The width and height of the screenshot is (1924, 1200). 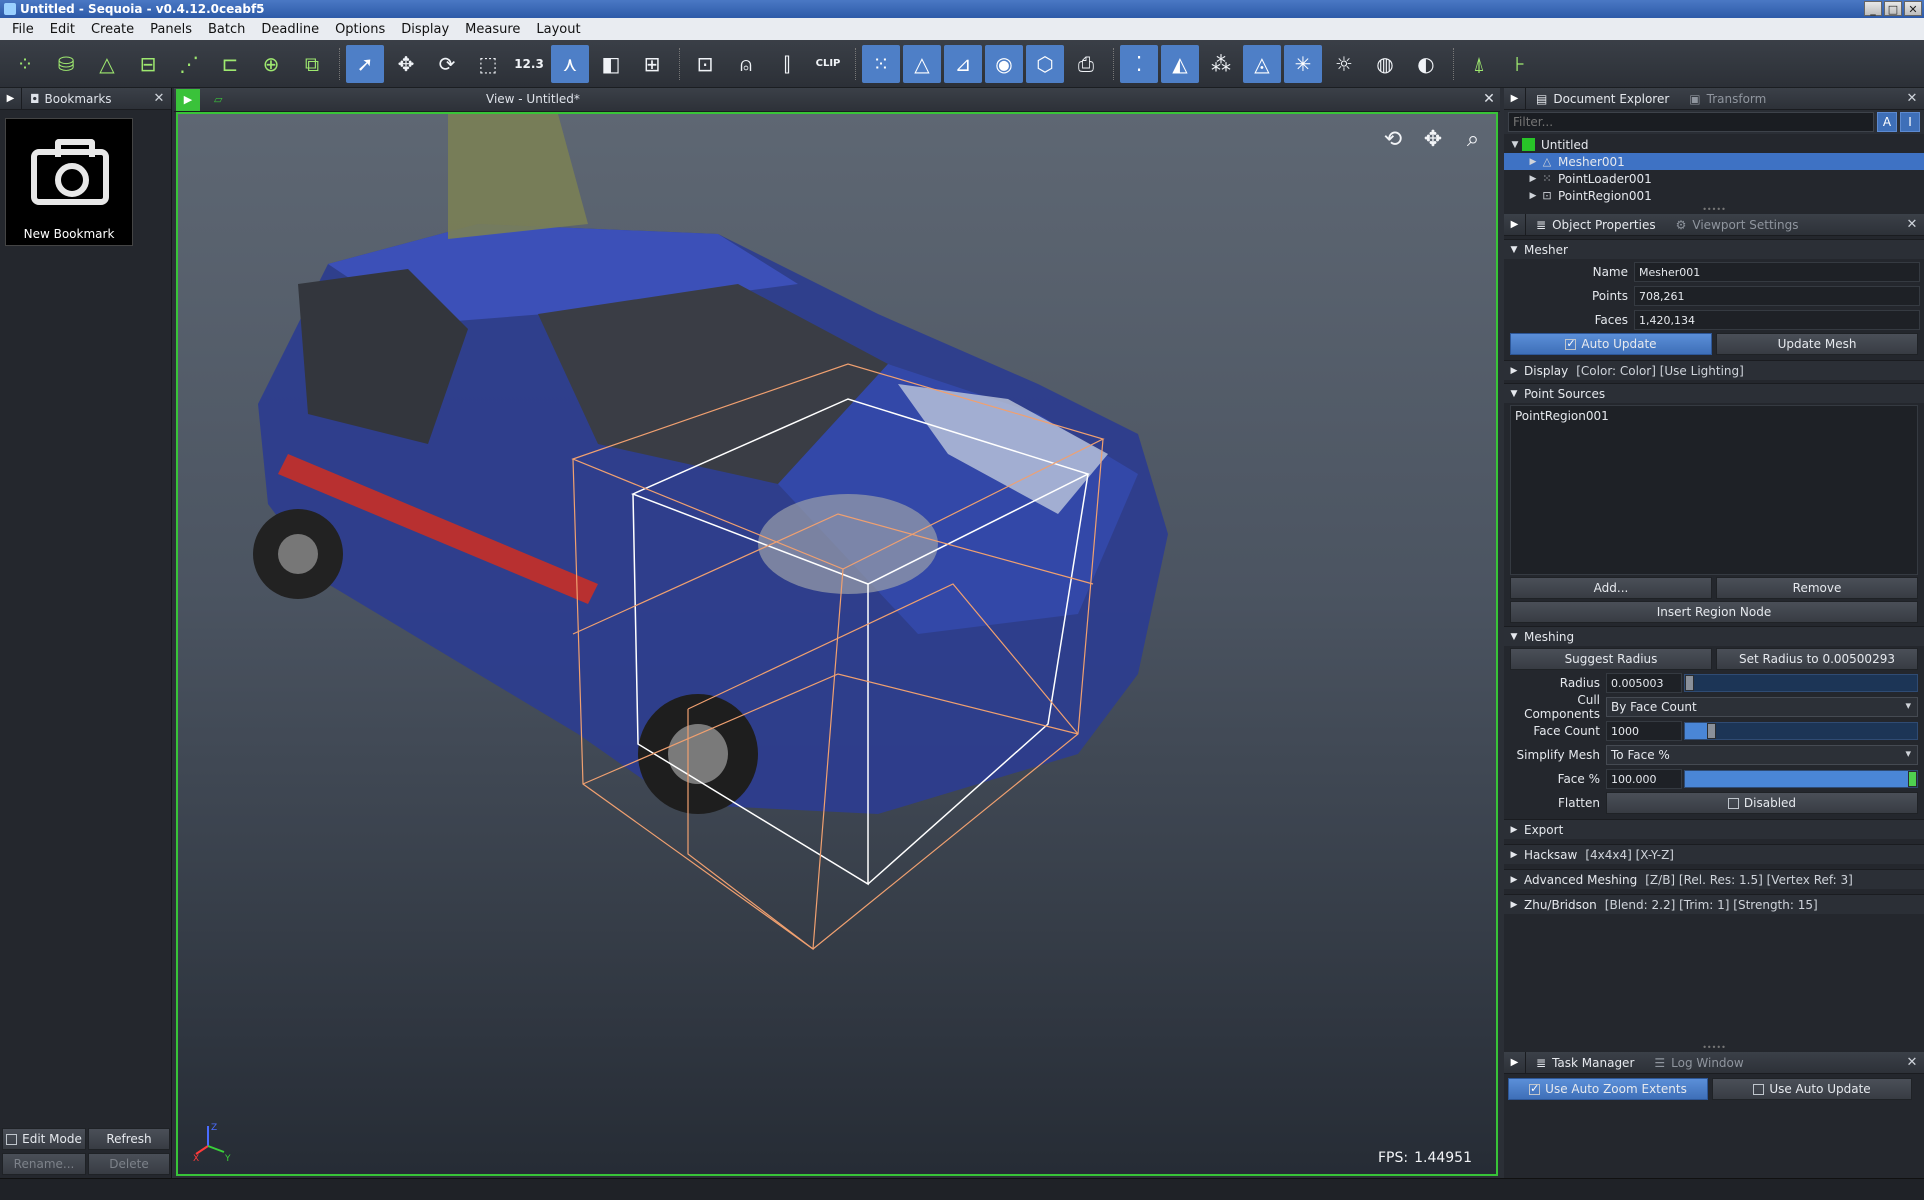 I want to click on refresh-button: Refresh, so click(x=129, y=1139).